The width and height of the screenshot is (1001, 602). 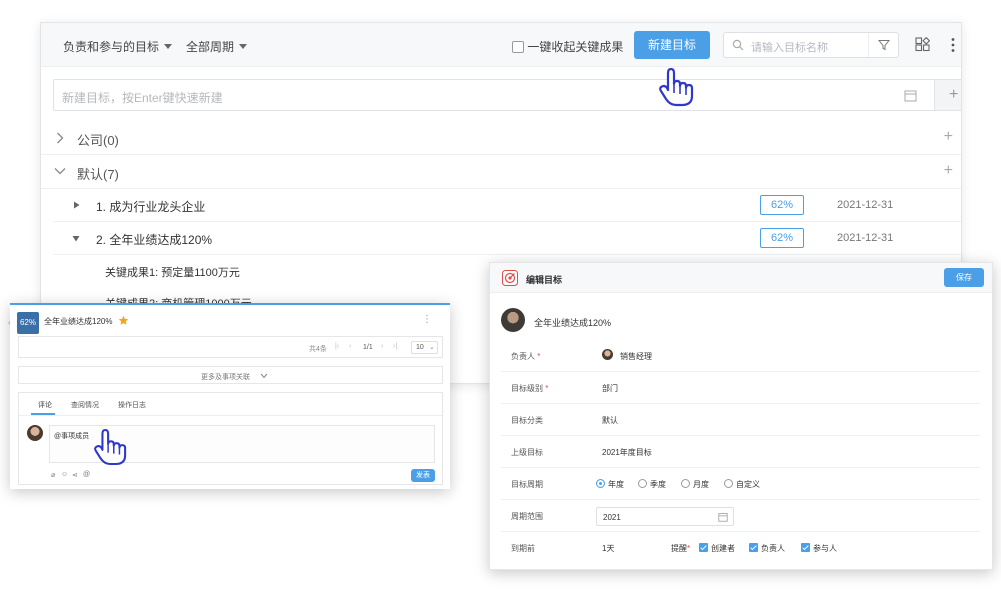 What do you see at coordinates (573, 323) in the screenshot?
I see `goal-title: 全年业绩达成120%` at bounding box center [573, 323].